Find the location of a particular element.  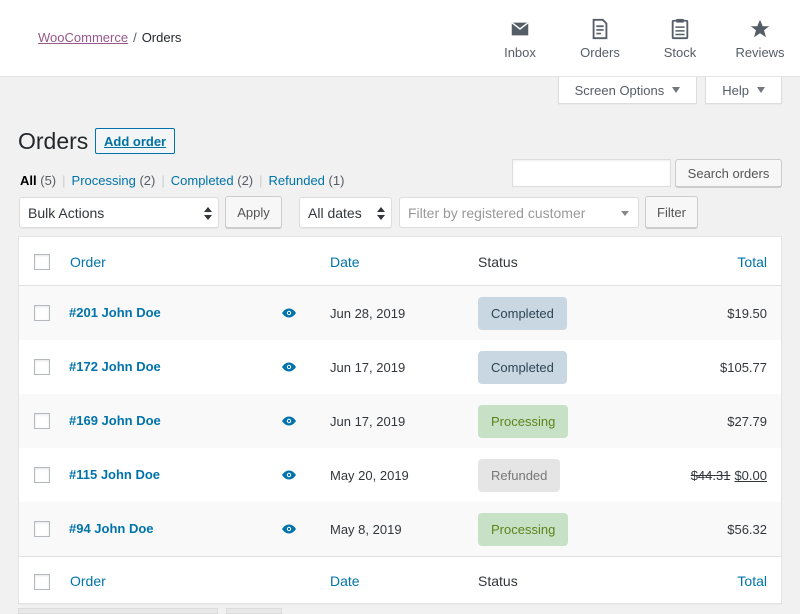

order-total: $44.31 $0.00 is located at coordinates (729, 475).